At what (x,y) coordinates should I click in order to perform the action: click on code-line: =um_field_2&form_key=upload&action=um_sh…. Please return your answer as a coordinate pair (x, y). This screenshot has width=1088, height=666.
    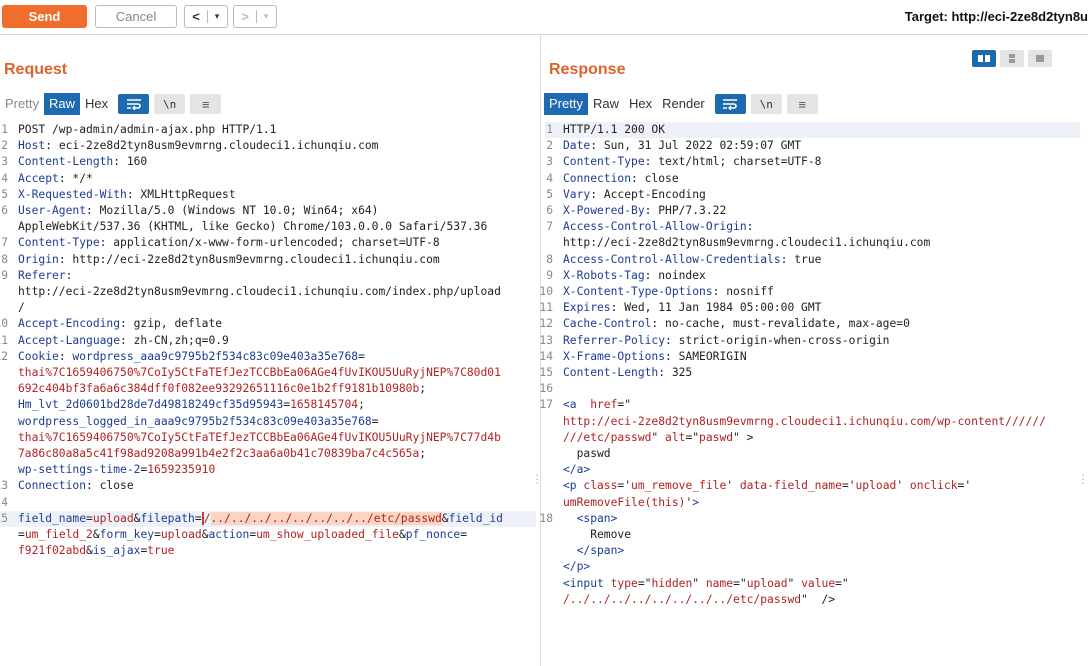
    Looking at the image, I should click on (268, 535).